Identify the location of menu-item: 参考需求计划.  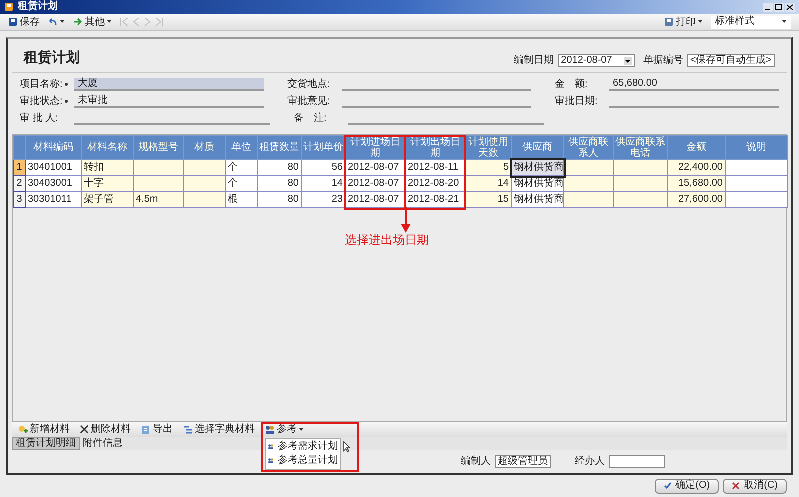
(303, 447).